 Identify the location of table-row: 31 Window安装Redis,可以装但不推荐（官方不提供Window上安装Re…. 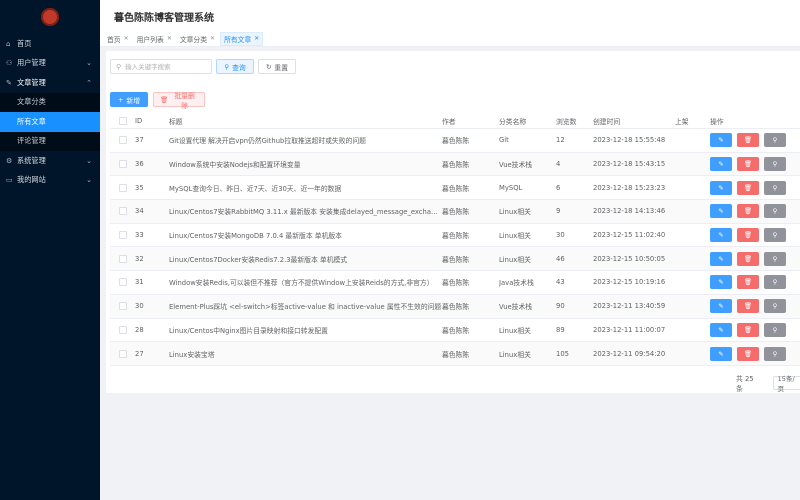
(455, 283).